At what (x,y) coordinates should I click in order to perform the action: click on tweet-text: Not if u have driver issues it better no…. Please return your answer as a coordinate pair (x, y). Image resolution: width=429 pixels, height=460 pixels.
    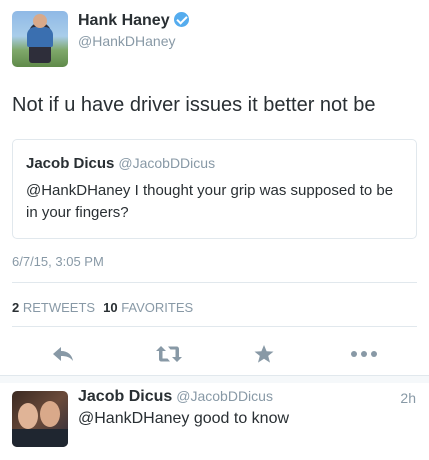
    Looking at the image, I should click on (194, 105).